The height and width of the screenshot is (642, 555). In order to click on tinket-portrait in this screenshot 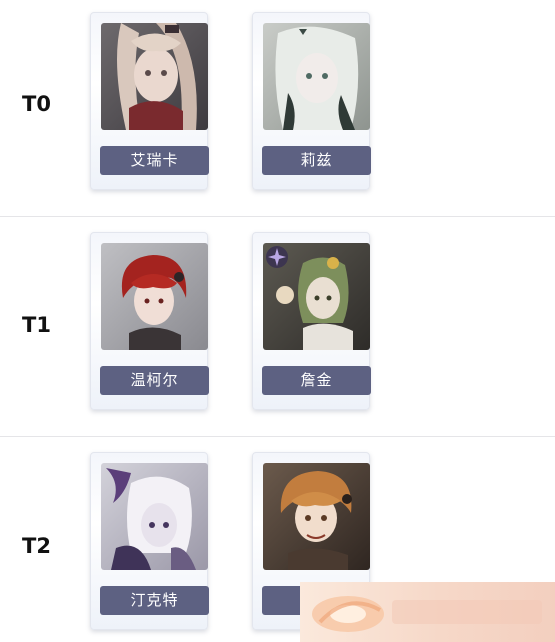, I will do `click(154, 516)`.